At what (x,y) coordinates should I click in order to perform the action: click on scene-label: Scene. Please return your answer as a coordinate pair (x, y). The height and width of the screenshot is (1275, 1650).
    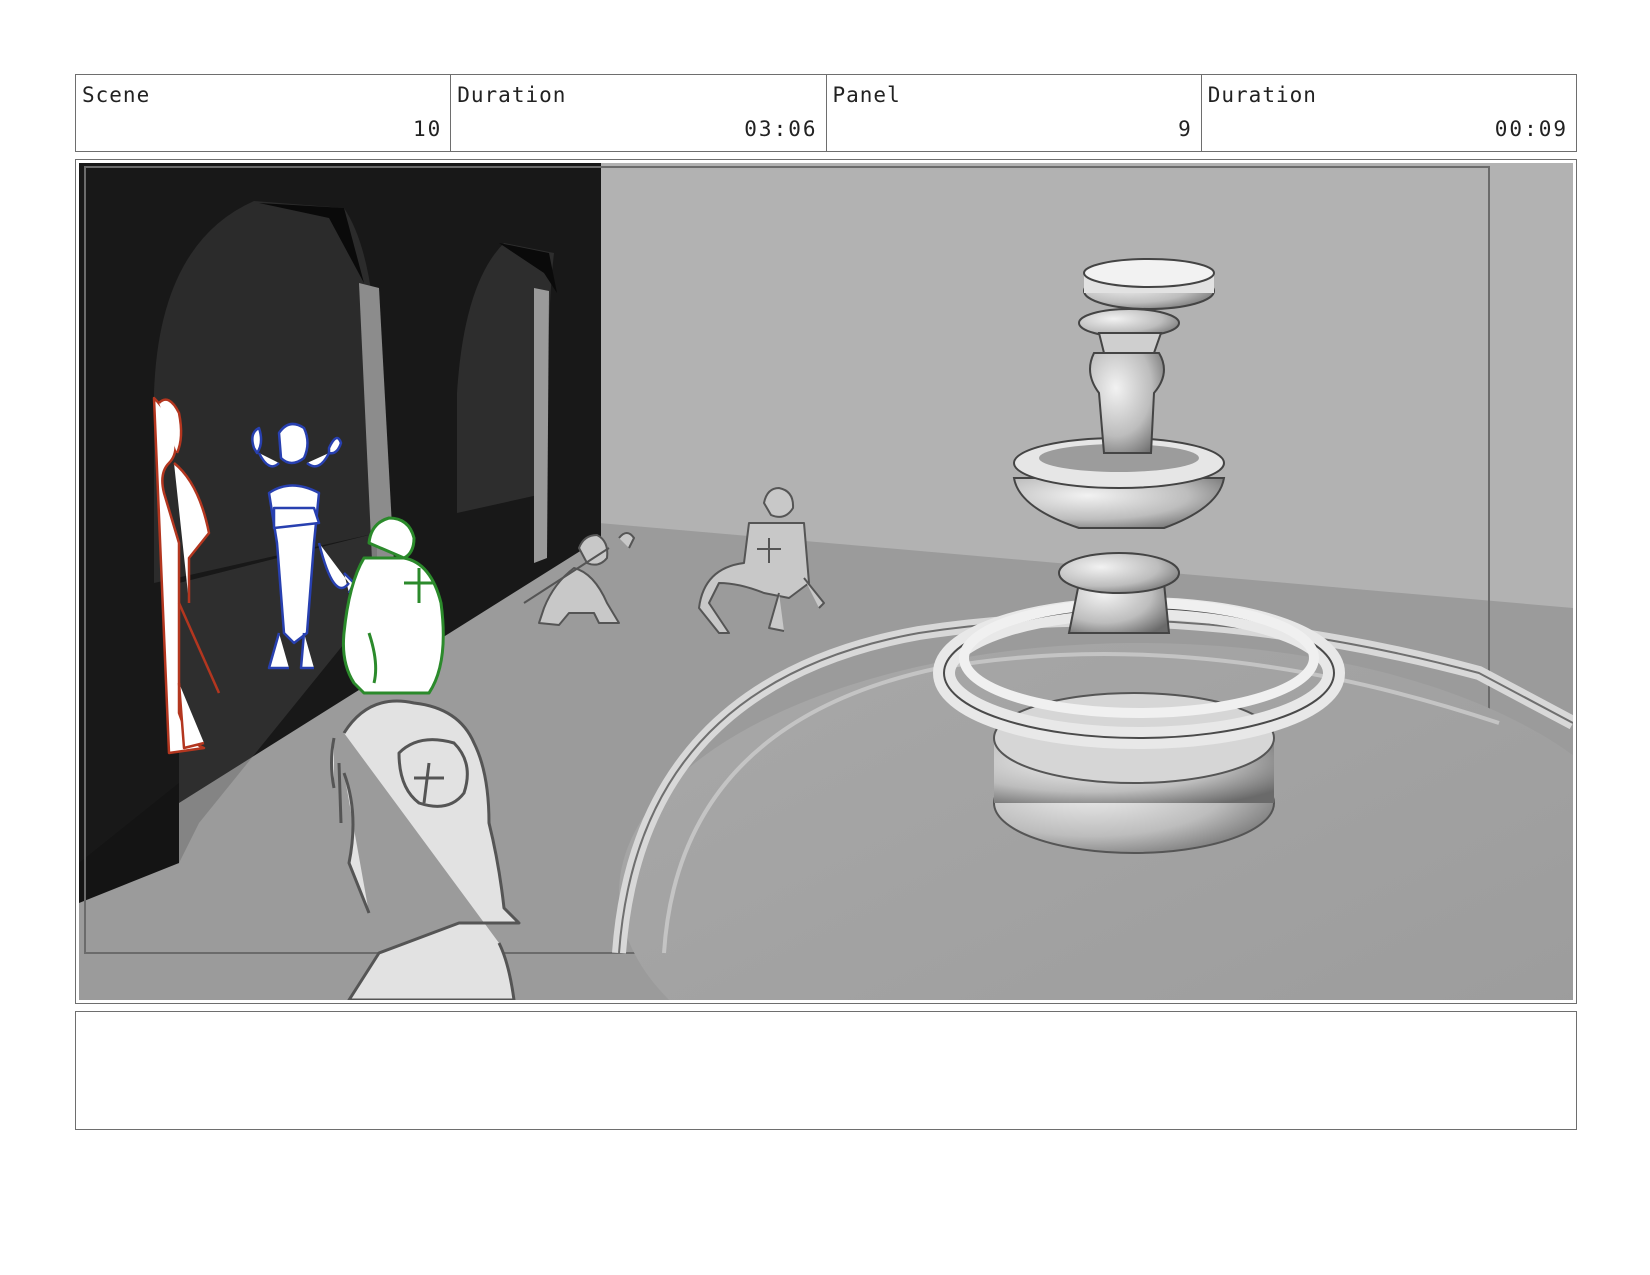
    Looking at the image, I should click on (116, 95).